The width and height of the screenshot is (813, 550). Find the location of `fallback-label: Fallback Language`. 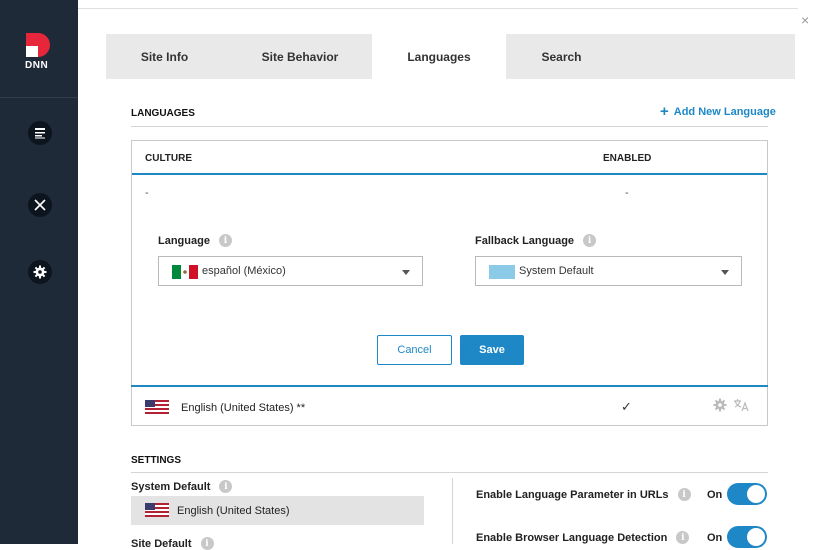

fallback-label: Fallback Language is located at coordinates (525, 240).